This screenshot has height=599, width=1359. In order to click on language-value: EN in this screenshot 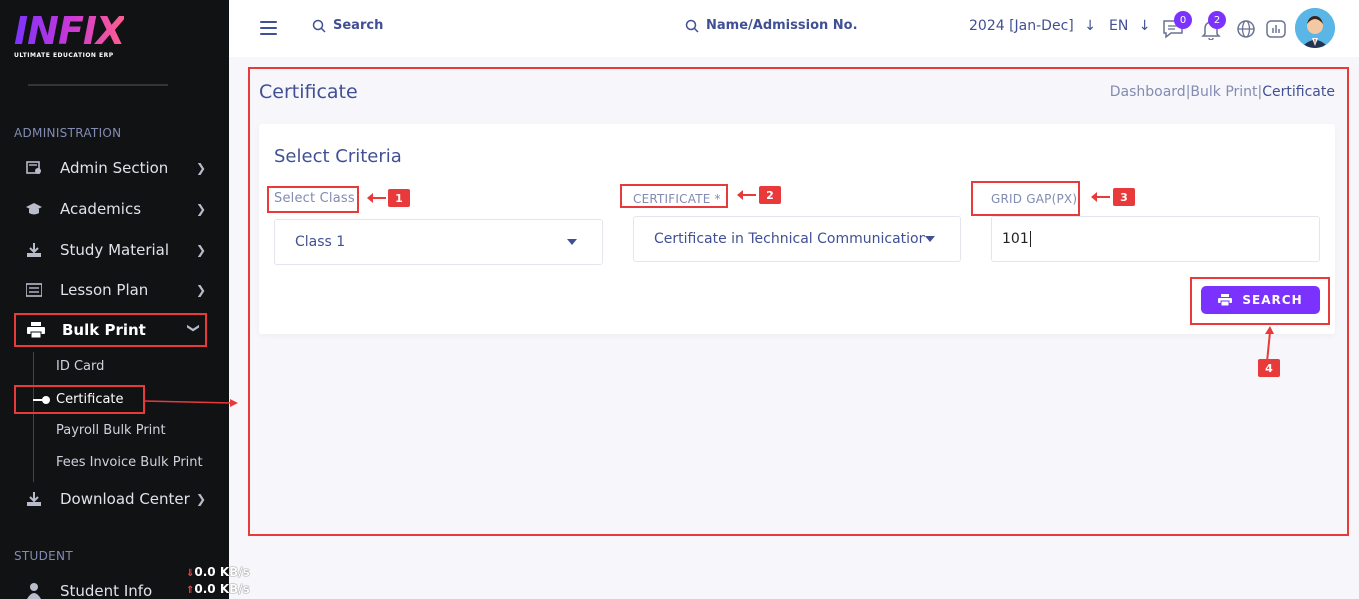, I will do `click(1119, 26)`.